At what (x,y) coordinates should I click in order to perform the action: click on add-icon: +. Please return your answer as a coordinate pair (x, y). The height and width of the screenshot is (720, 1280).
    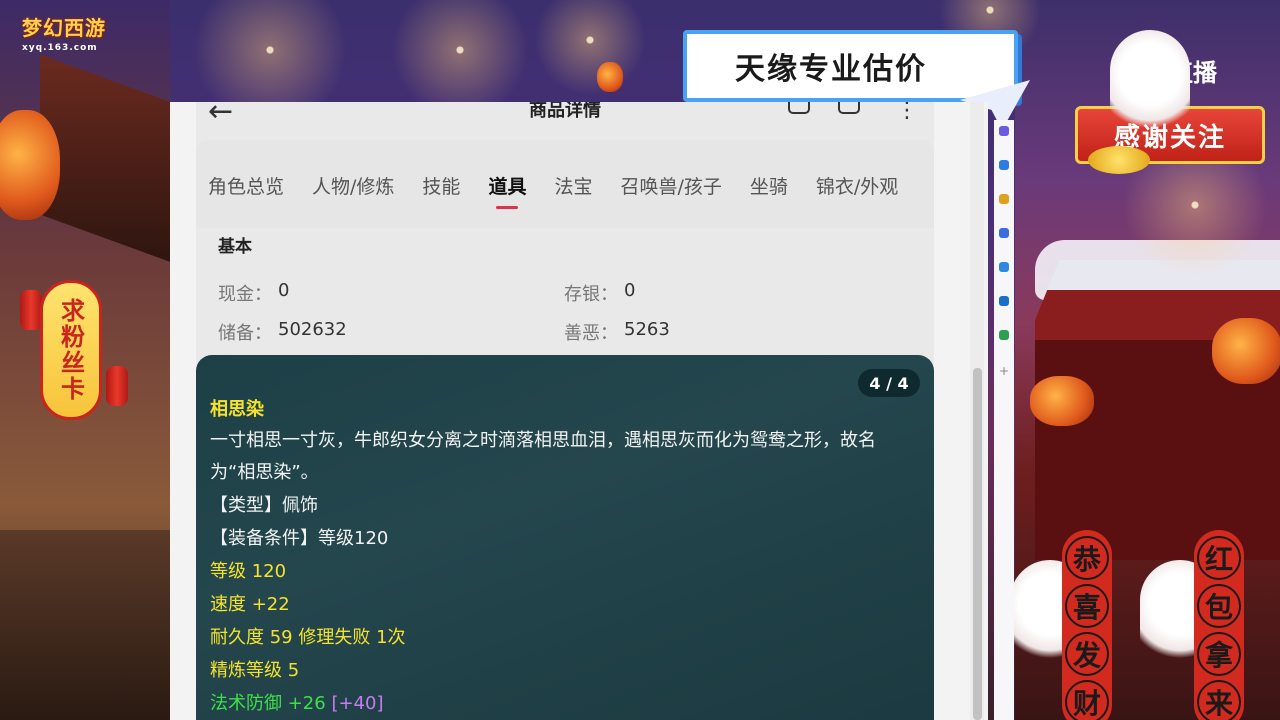
    Looking at the image, I should click on (1004, 371).